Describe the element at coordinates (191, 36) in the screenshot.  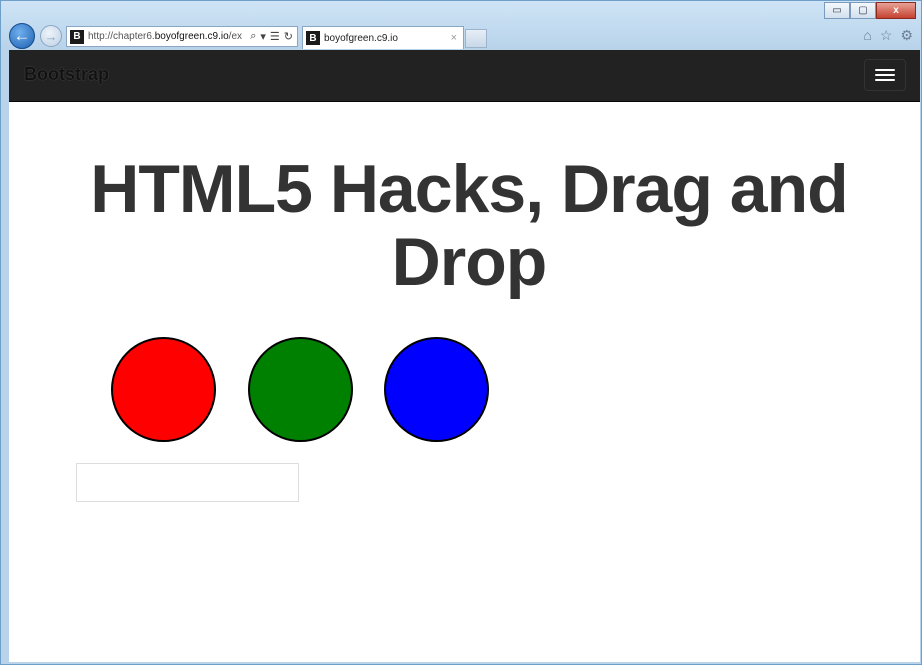
I see `url-domain: boyofgreen.c9.io` at that location.